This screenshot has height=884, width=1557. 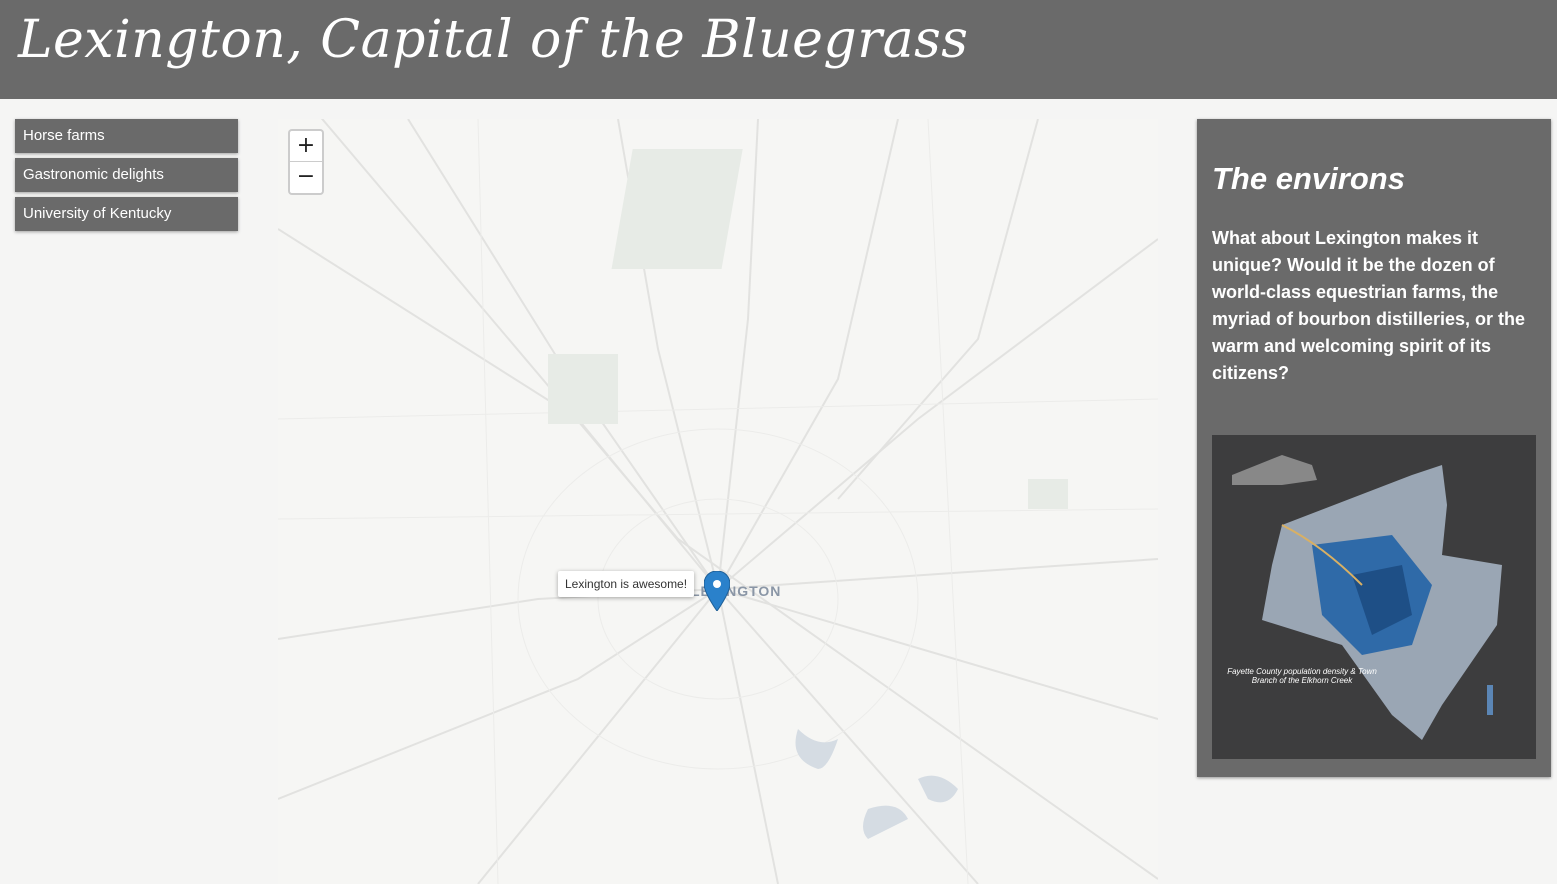 I want to click on nav-item-horse-farms: Horse farms, so click(x=126, y=136).